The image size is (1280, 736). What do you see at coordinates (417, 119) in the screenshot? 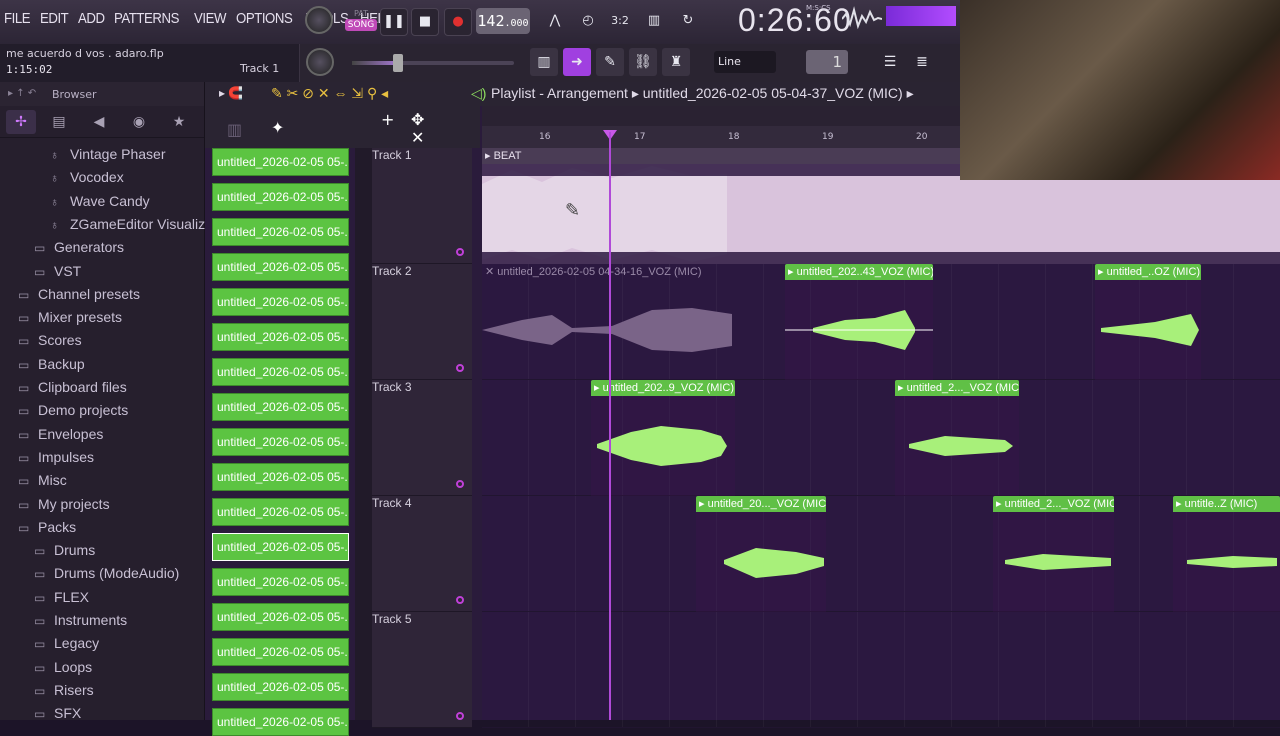
I see `snap-icon: ✥` at bounding box center [417, 119].